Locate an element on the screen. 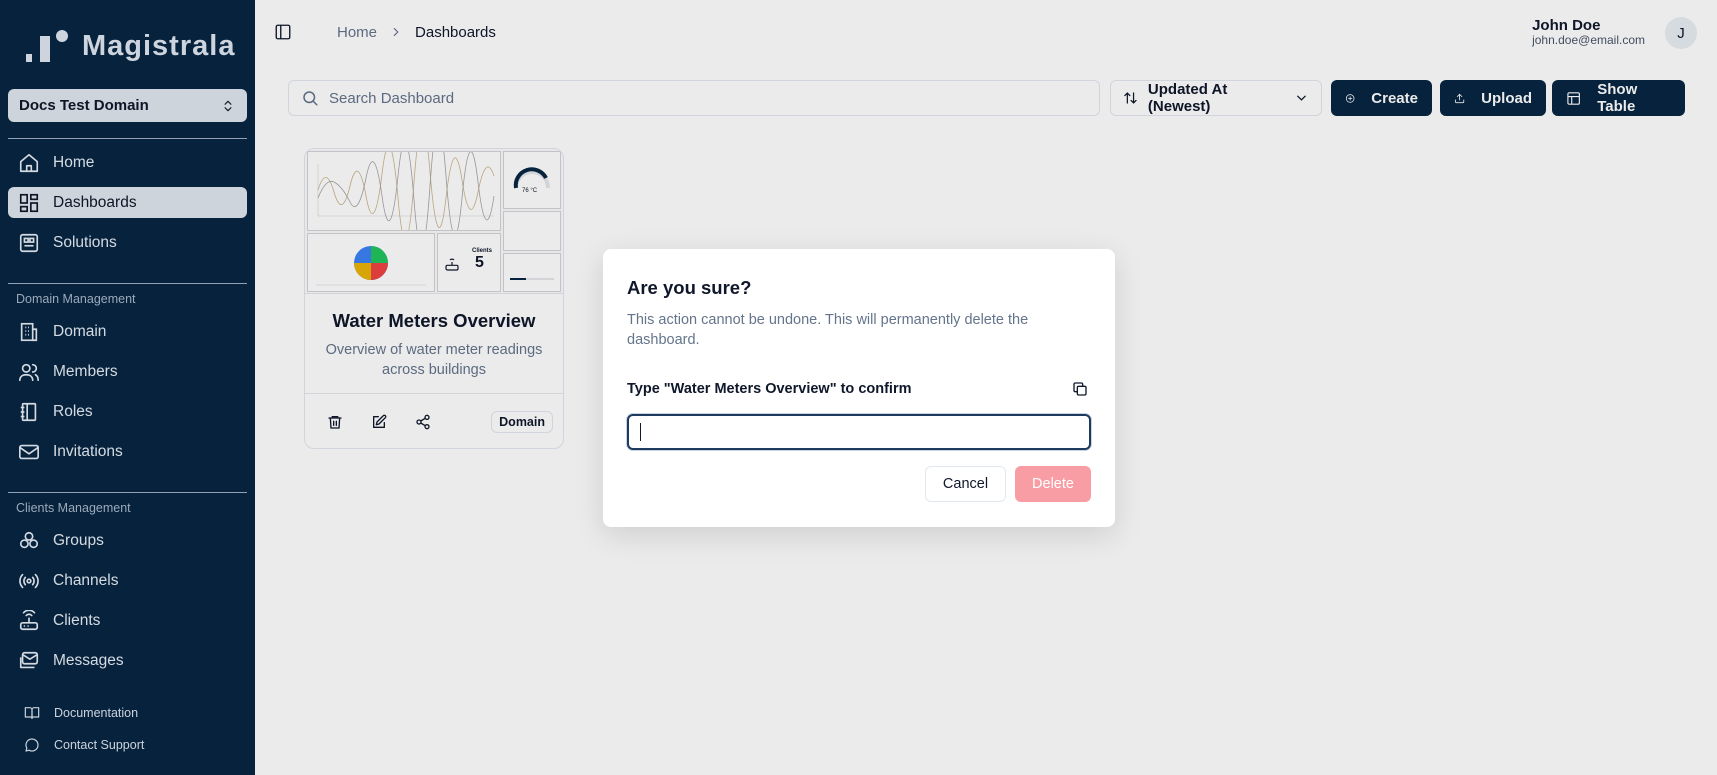  delete-button: Delete is located at coordinates (1053, 484).